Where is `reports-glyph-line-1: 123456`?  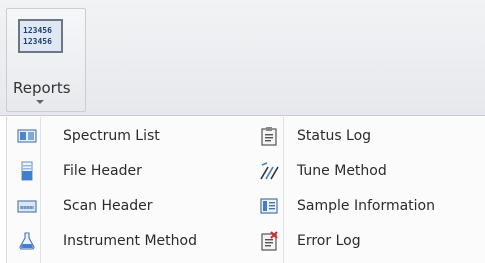 reports-glyph-line-1: 123456 is located at coordinates (37, 30).